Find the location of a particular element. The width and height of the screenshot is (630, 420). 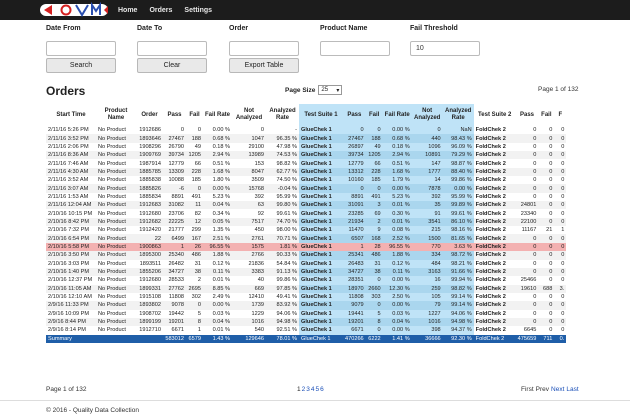

table-cell: 0.51 % is located at coordinates (397, 163).